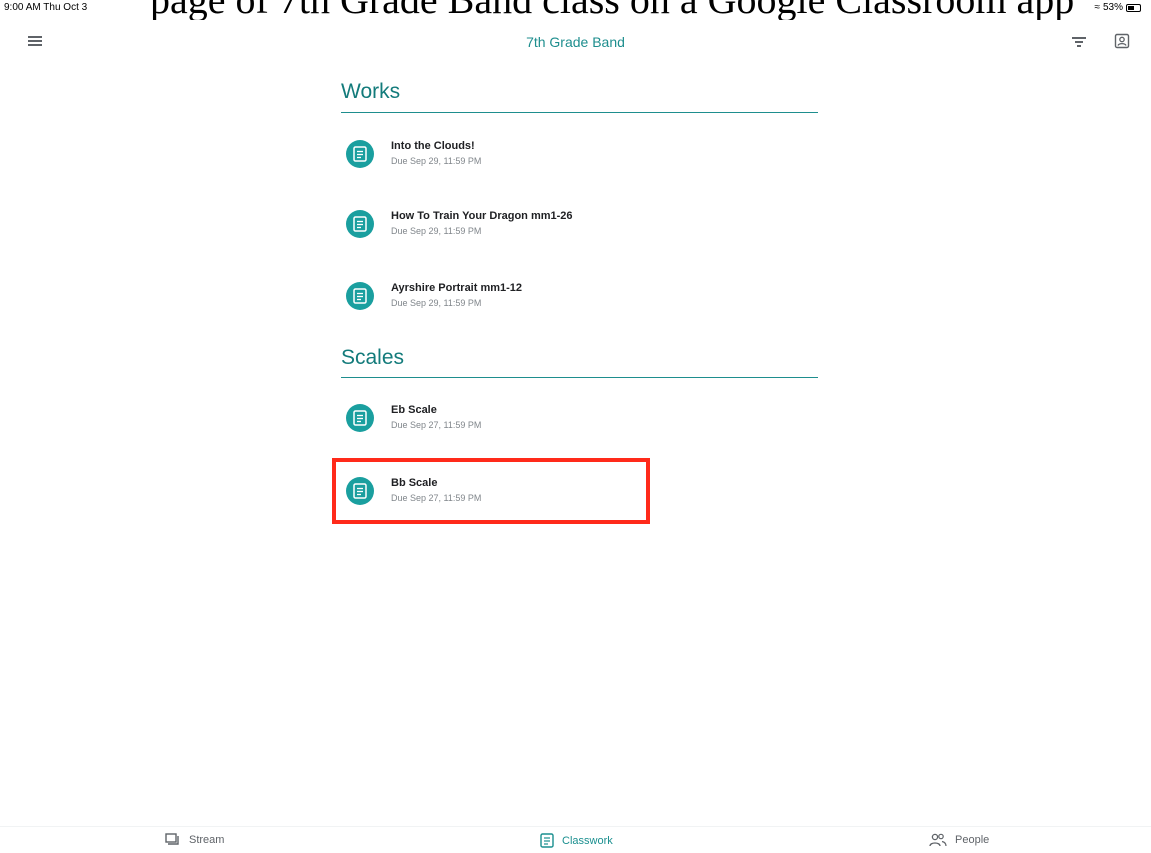 The width and height of the screenshot is (1151, 853). Describe the element at coordinates (371, 91) in the screenshot. I see `section-title-works: Works` at that location.